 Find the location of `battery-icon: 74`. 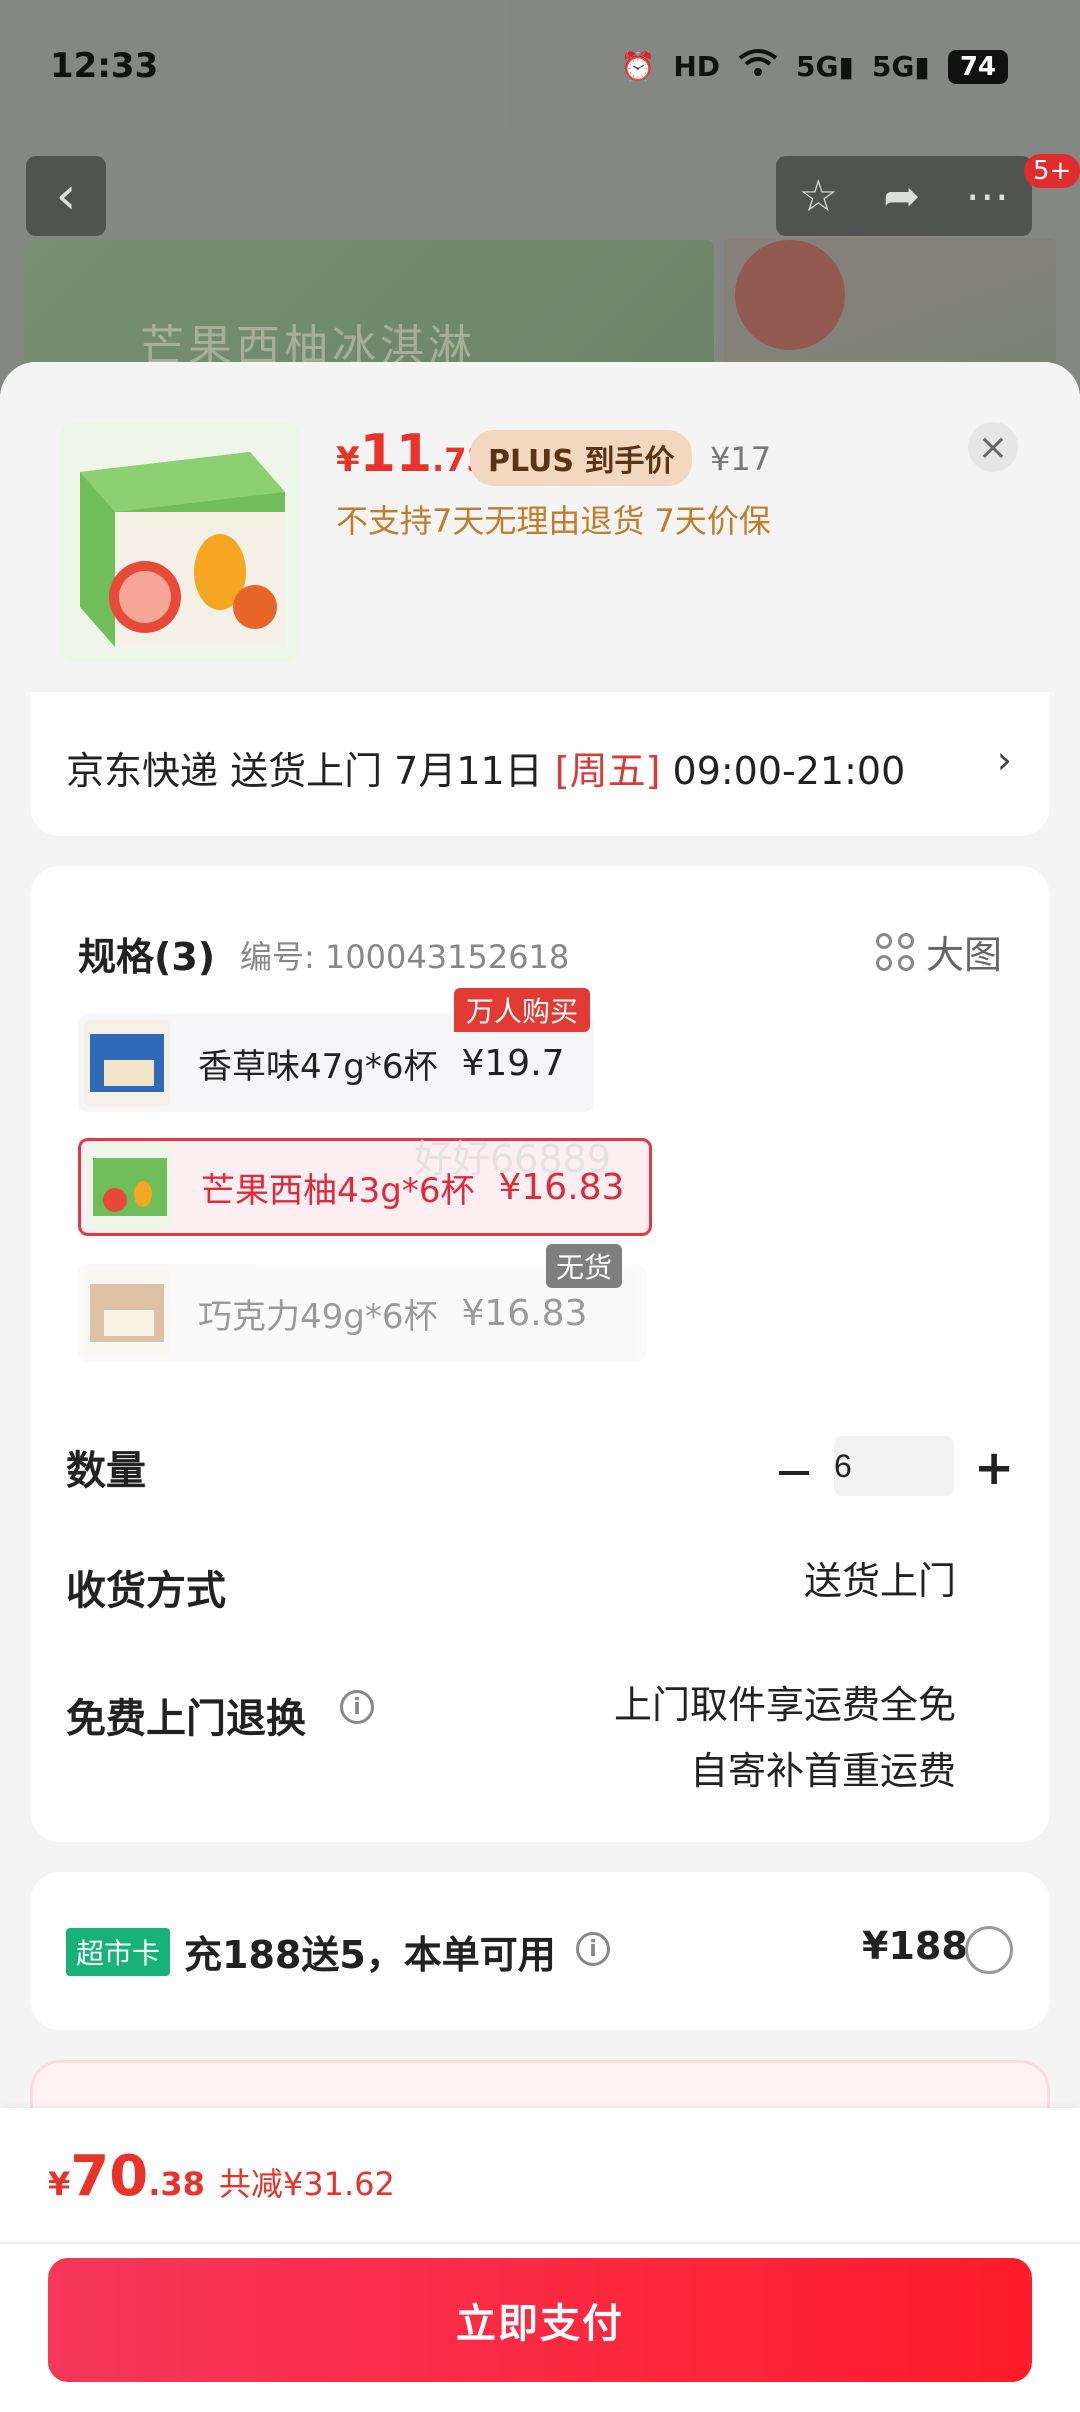

battery-icon: 74 is located at coordinates (977, 66).